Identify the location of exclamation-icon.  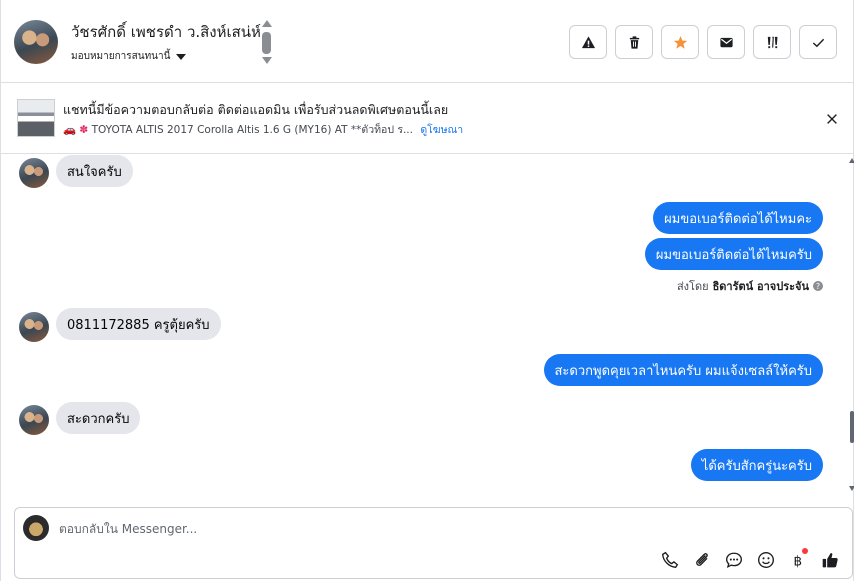
(772, 42).